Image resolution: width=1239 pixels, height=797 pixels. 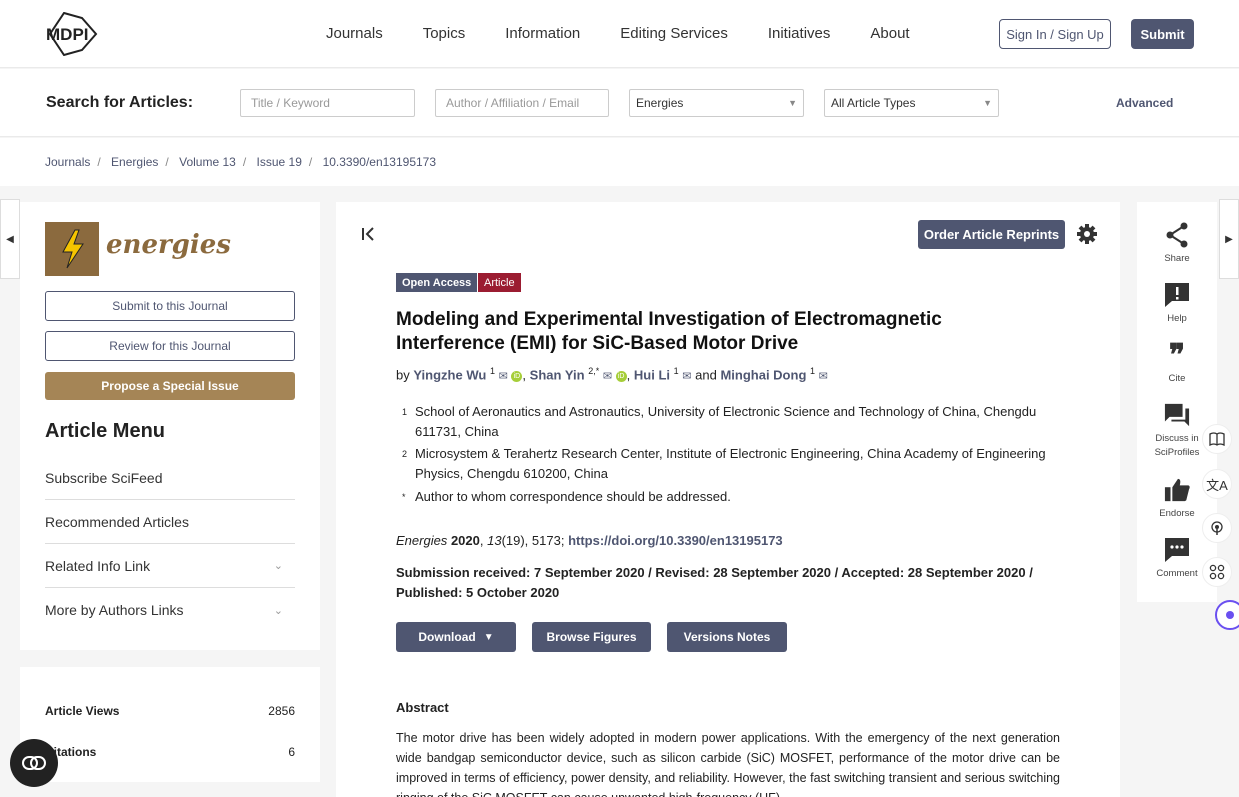 I want to click on propose-special-issue-button: Propose a Special Issue, so click(x=170, y=386).